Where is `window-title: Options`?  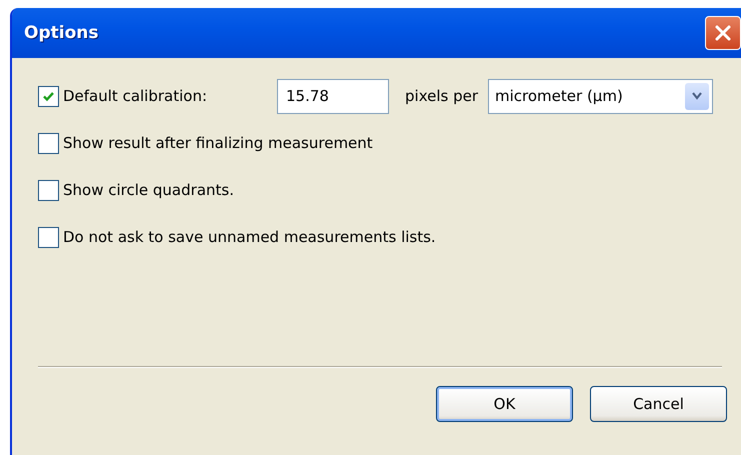
window-title: Options is located at coordinates (61, 33).